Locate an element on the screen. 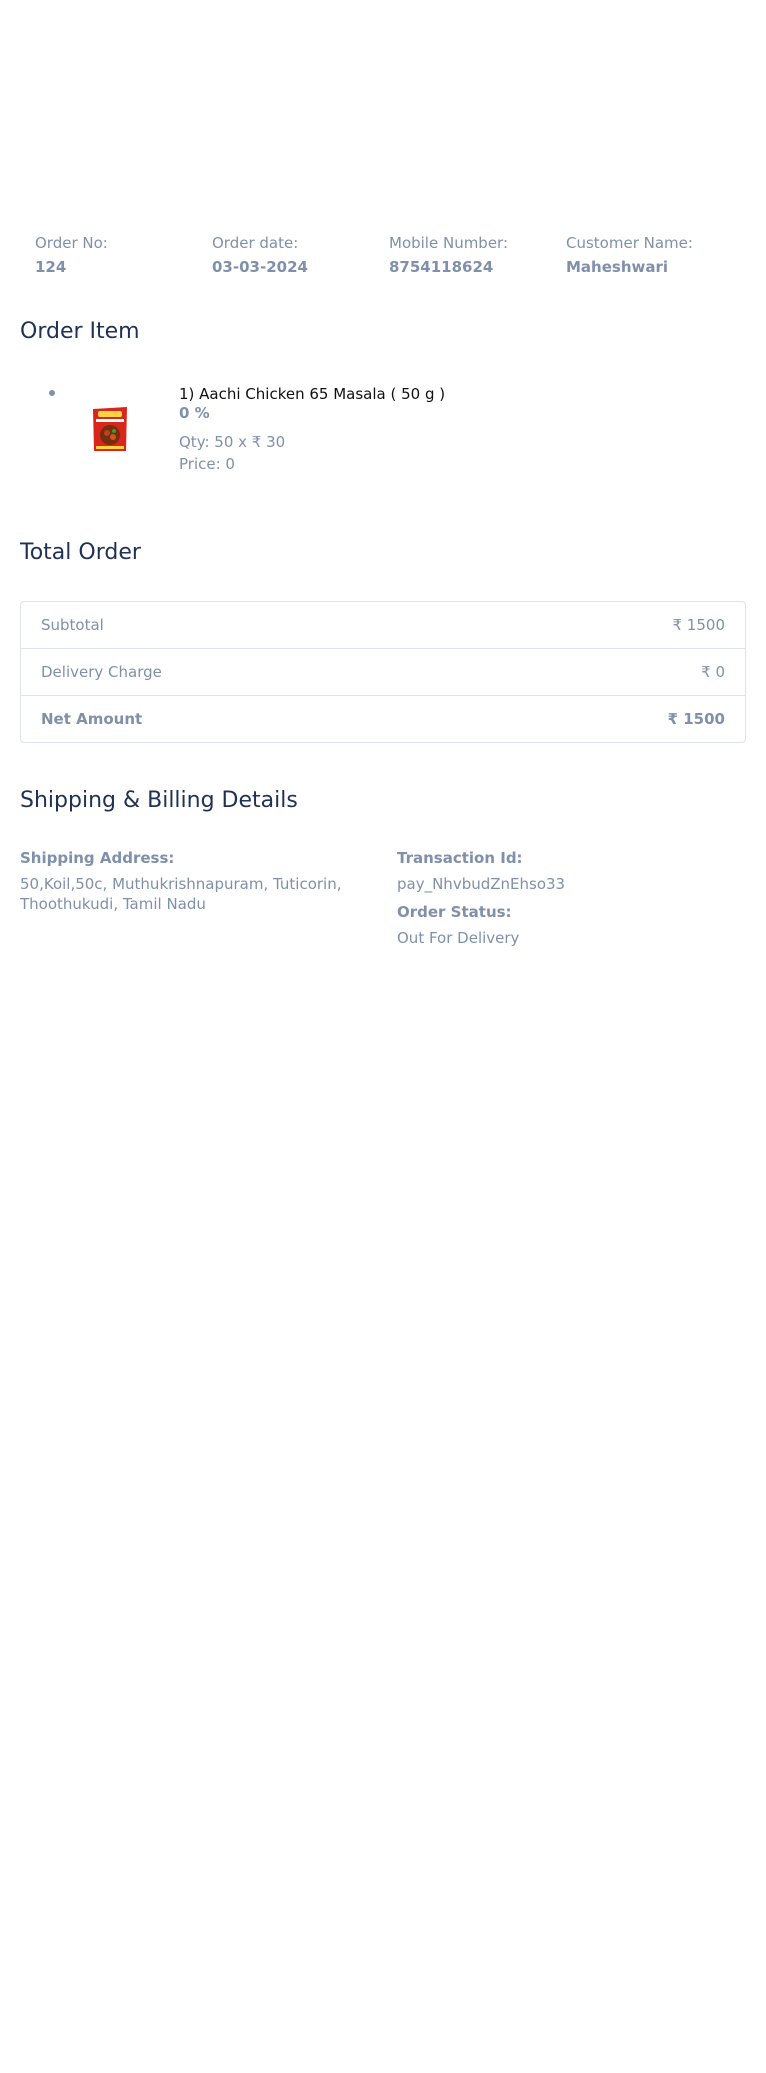 The height and width of the screenshot is (2073, 766). order-no-block: Order No: 124 is located at coordinates (123, 255).